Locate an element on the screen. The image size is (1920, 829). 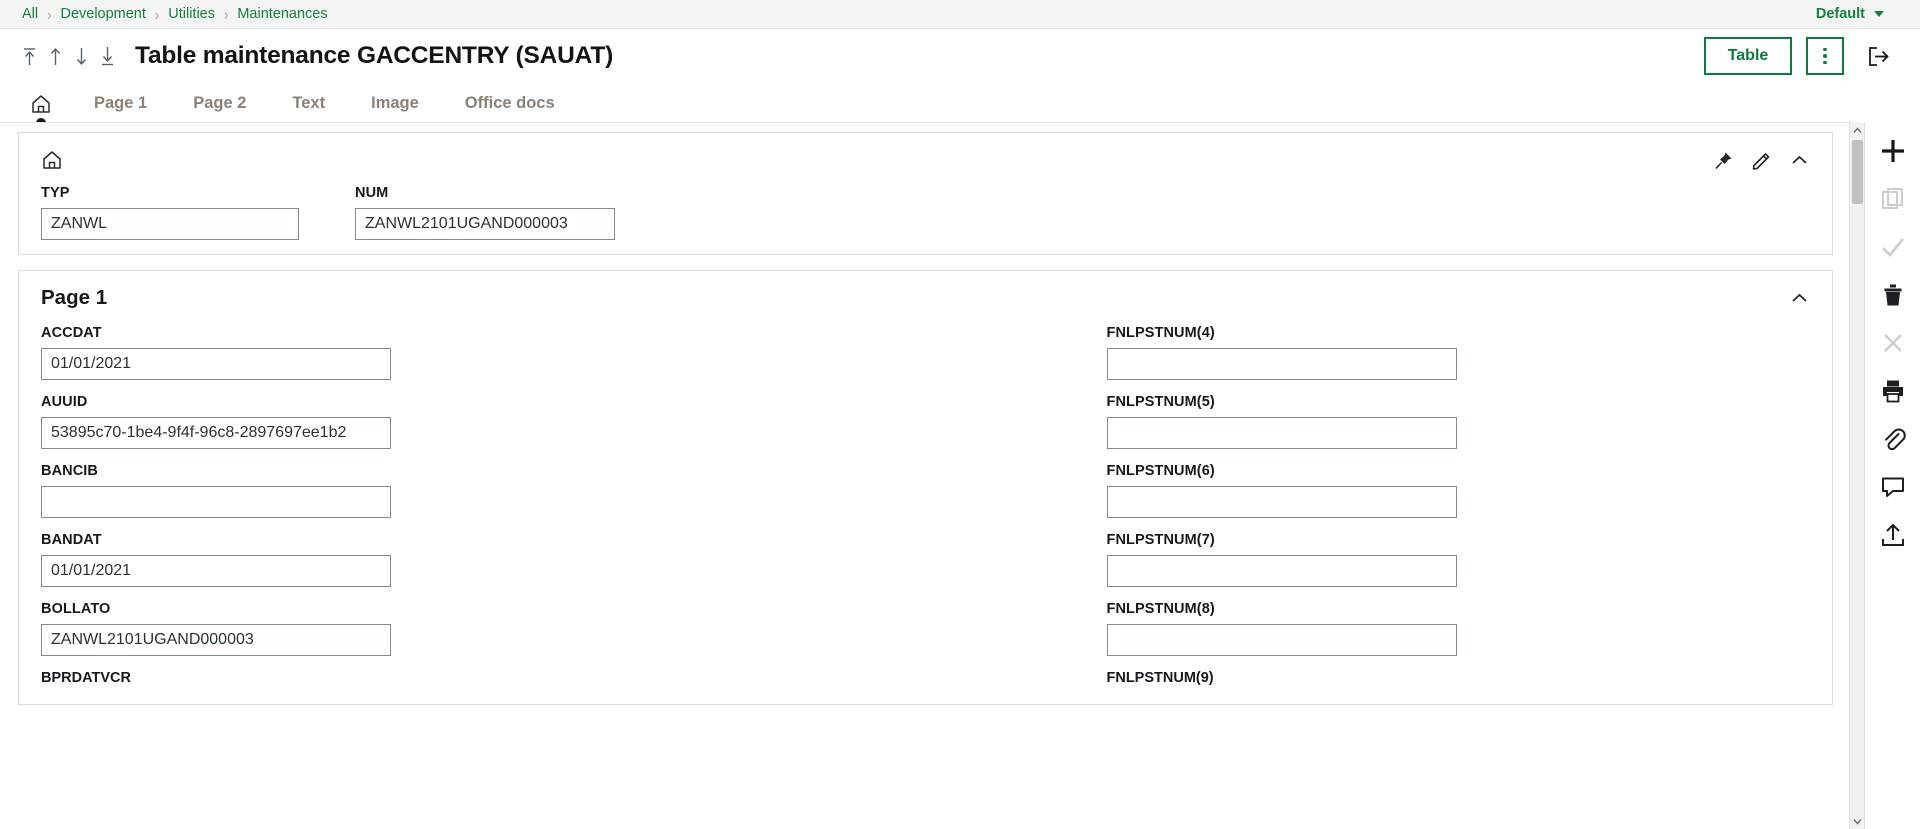
field-label-fnlpstnum-4: FNLPSTNUM(4) is located at coordinates (1160, 333).